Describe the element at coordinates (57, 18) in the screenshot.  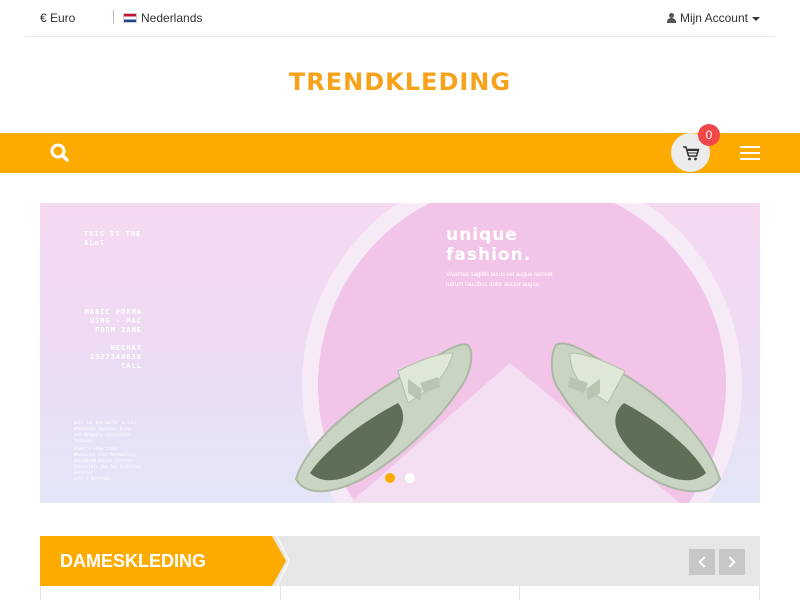
I see `currency-selector: € Euro` at that location.